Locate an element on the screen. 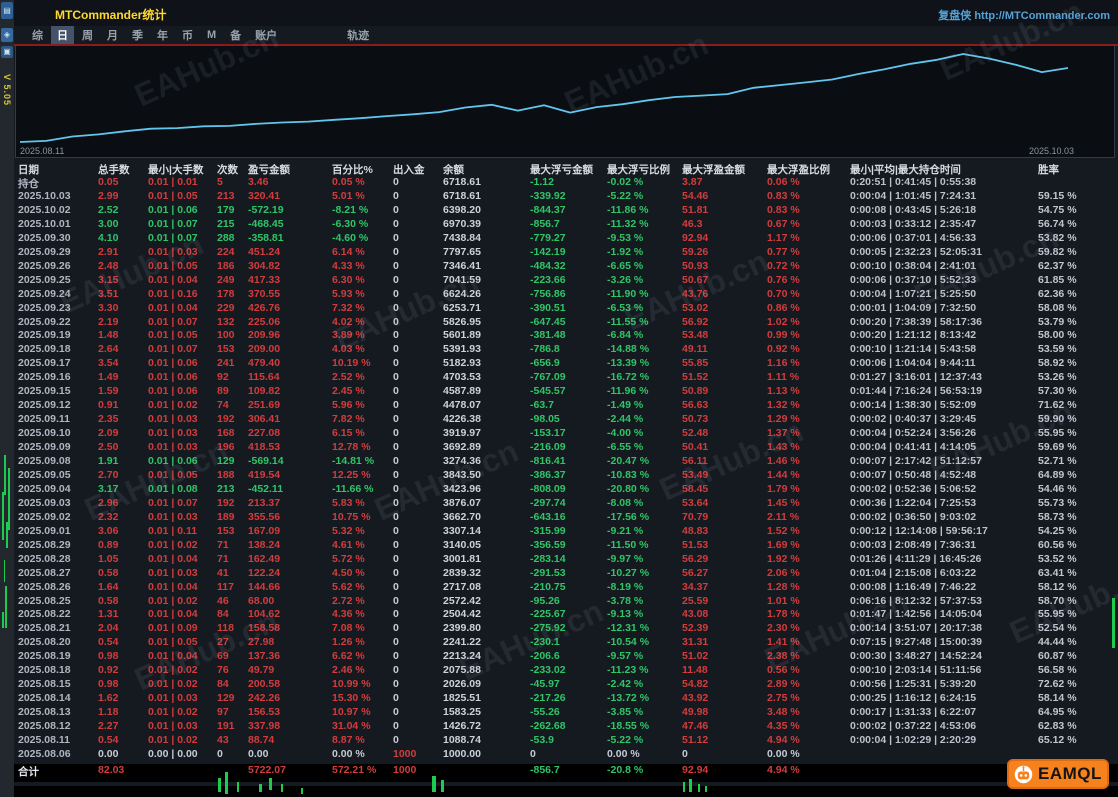 This screenshot has width=1118, height=797. cell: 251.69 is located at coordinates (264, 405).